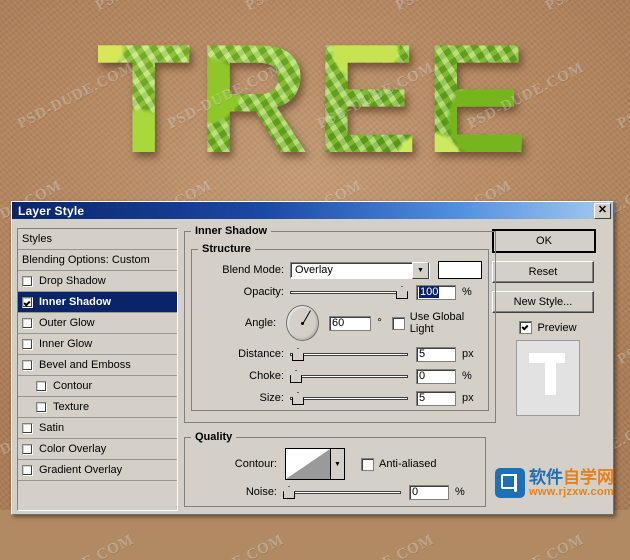 This screenshot has height=560, width=630. Describe the element at coordinates (231, 231) in the screenshot. I see `inner-shadow-group-title: Inner Shadow` at that location.